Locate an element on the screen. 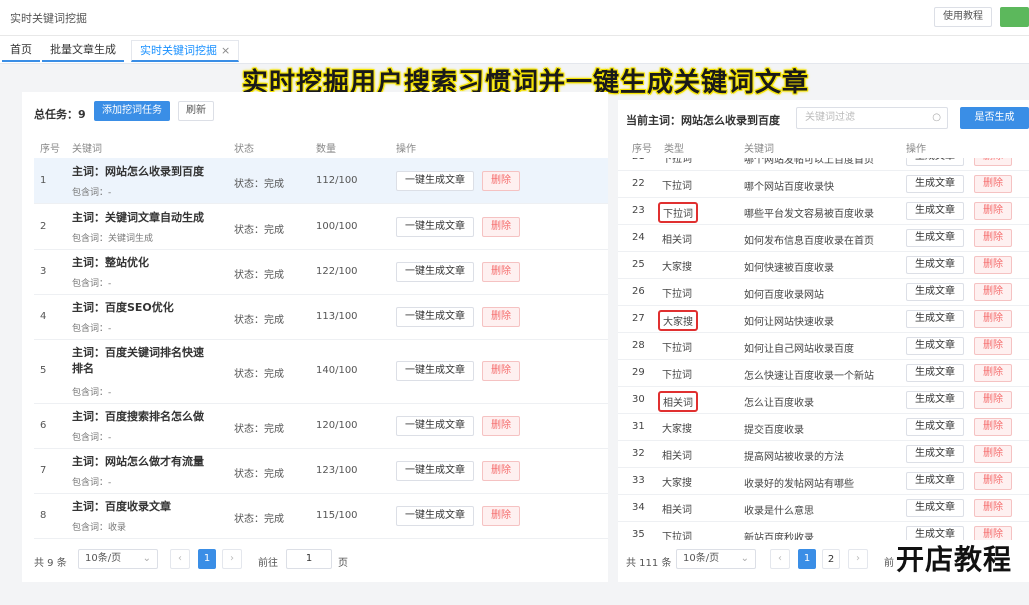  table-row: 25 大家搜 如何快速被百度收录 生成文章 删除 is located at coordinates (823, 265).